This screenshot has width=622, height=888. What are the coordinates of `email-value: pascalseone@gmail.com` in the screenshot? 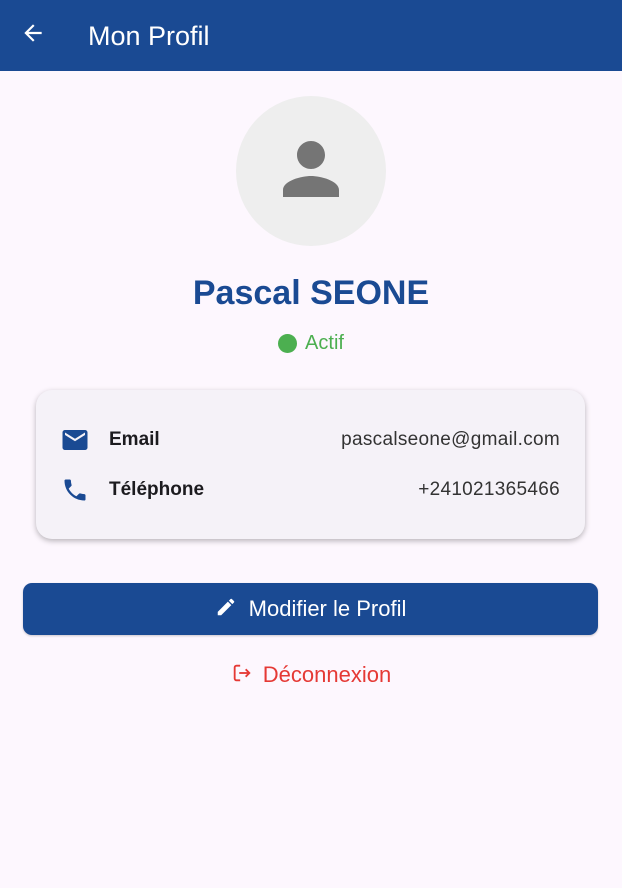 It's located at (450, 439).